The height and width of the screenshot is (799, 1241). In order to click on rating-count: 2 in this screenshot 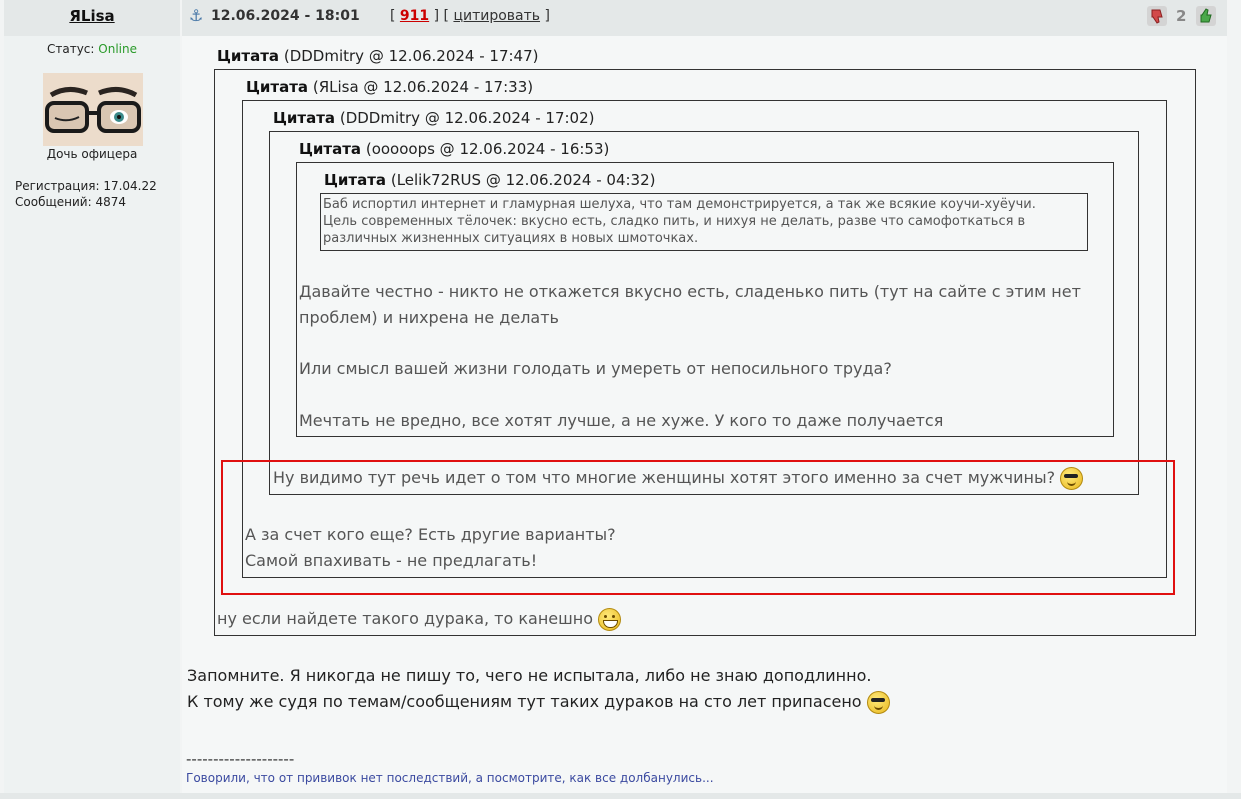, I will do `click(1181, 16)`.